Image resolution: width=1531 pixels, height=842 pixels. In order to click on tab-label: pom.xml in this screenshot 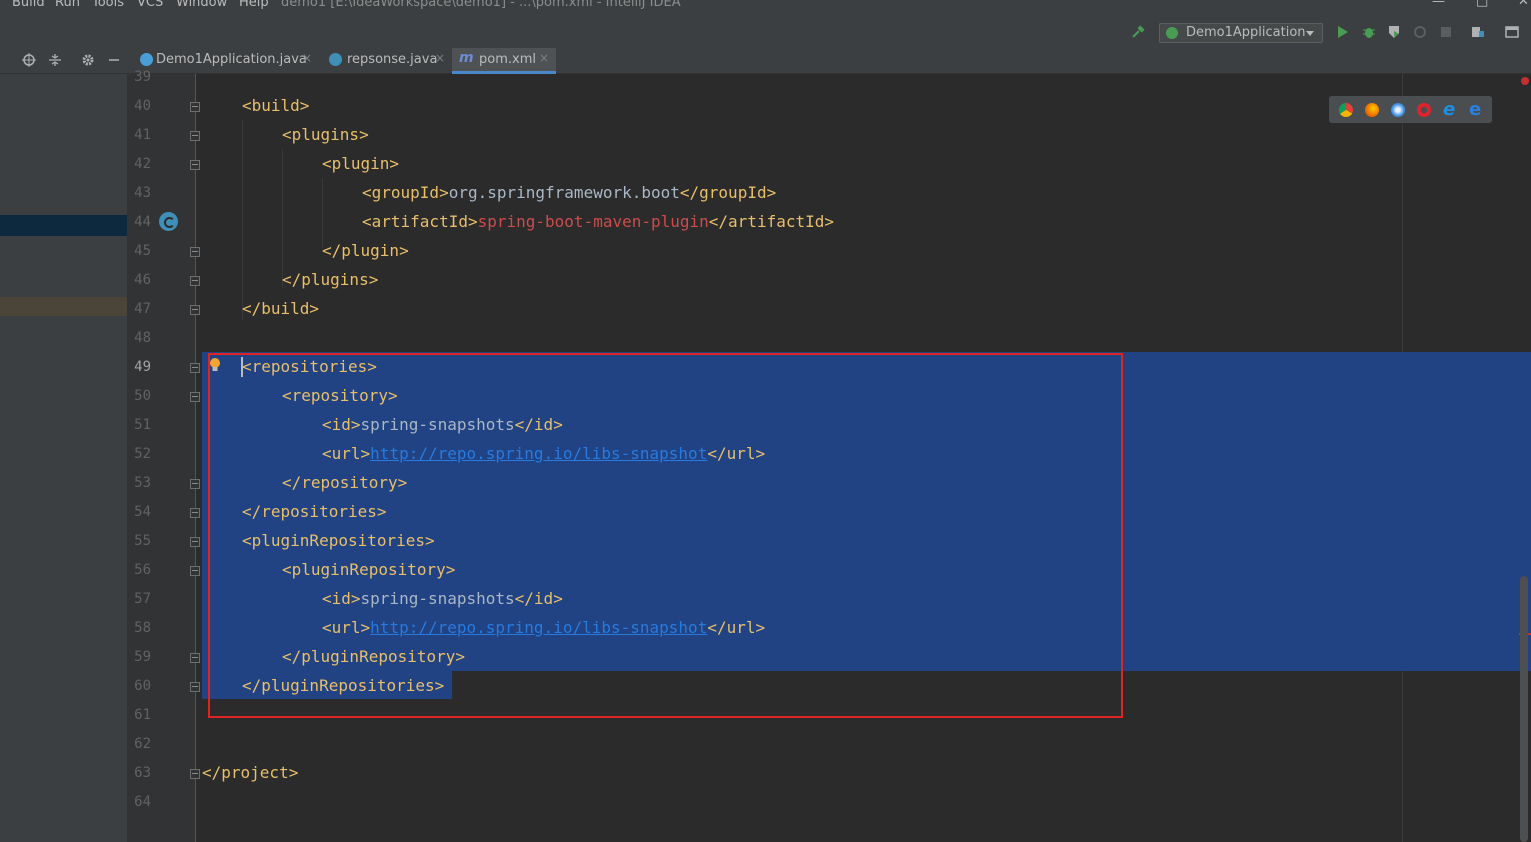, I will do `click(507, 59)`.